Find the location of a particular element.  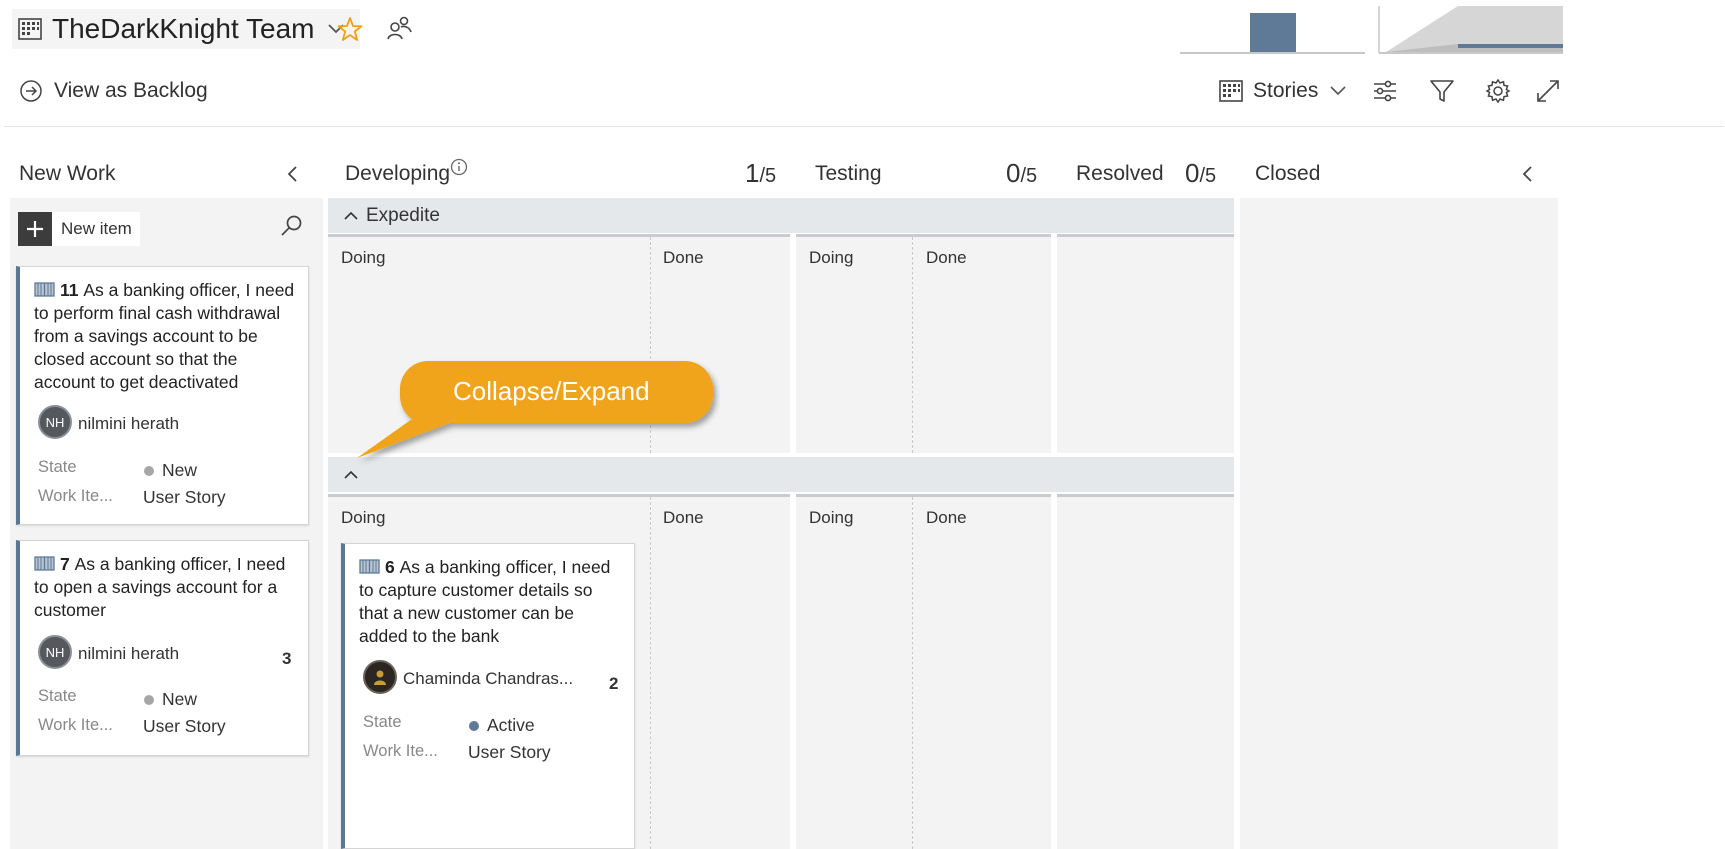

card-id: 6 is located at coordinates (390, 567).